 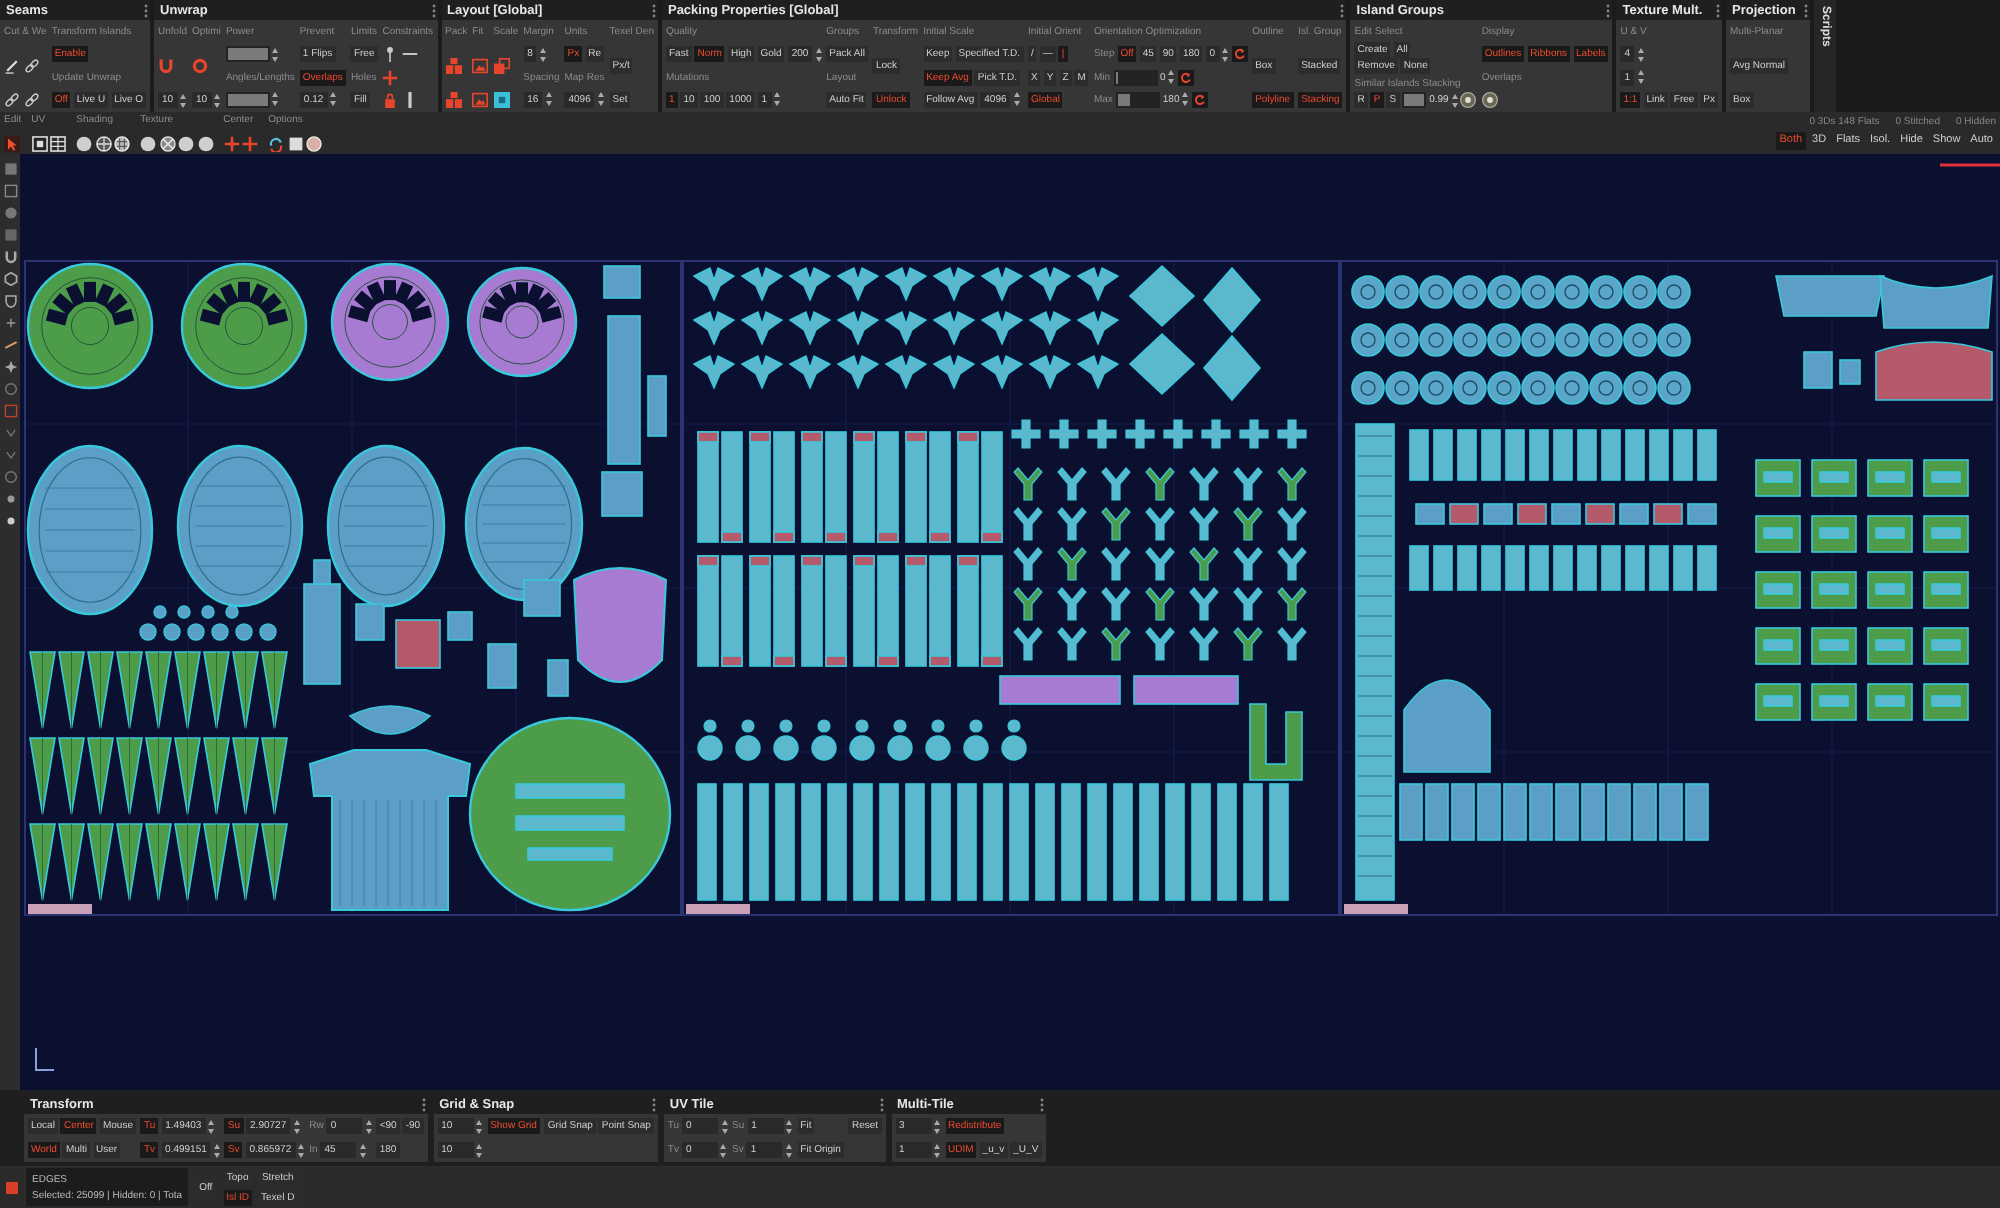 I want to click on shield-icon, so click(x=10, y=301).